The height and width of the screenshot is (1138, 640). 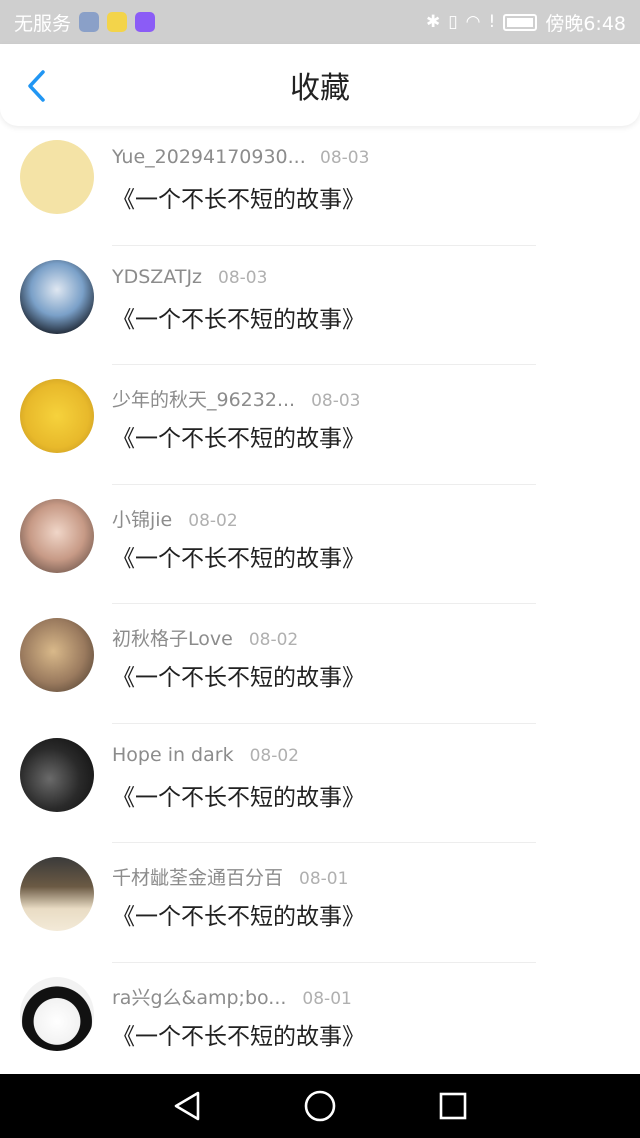 I want to click on back-button, so click(x=36, y=86).